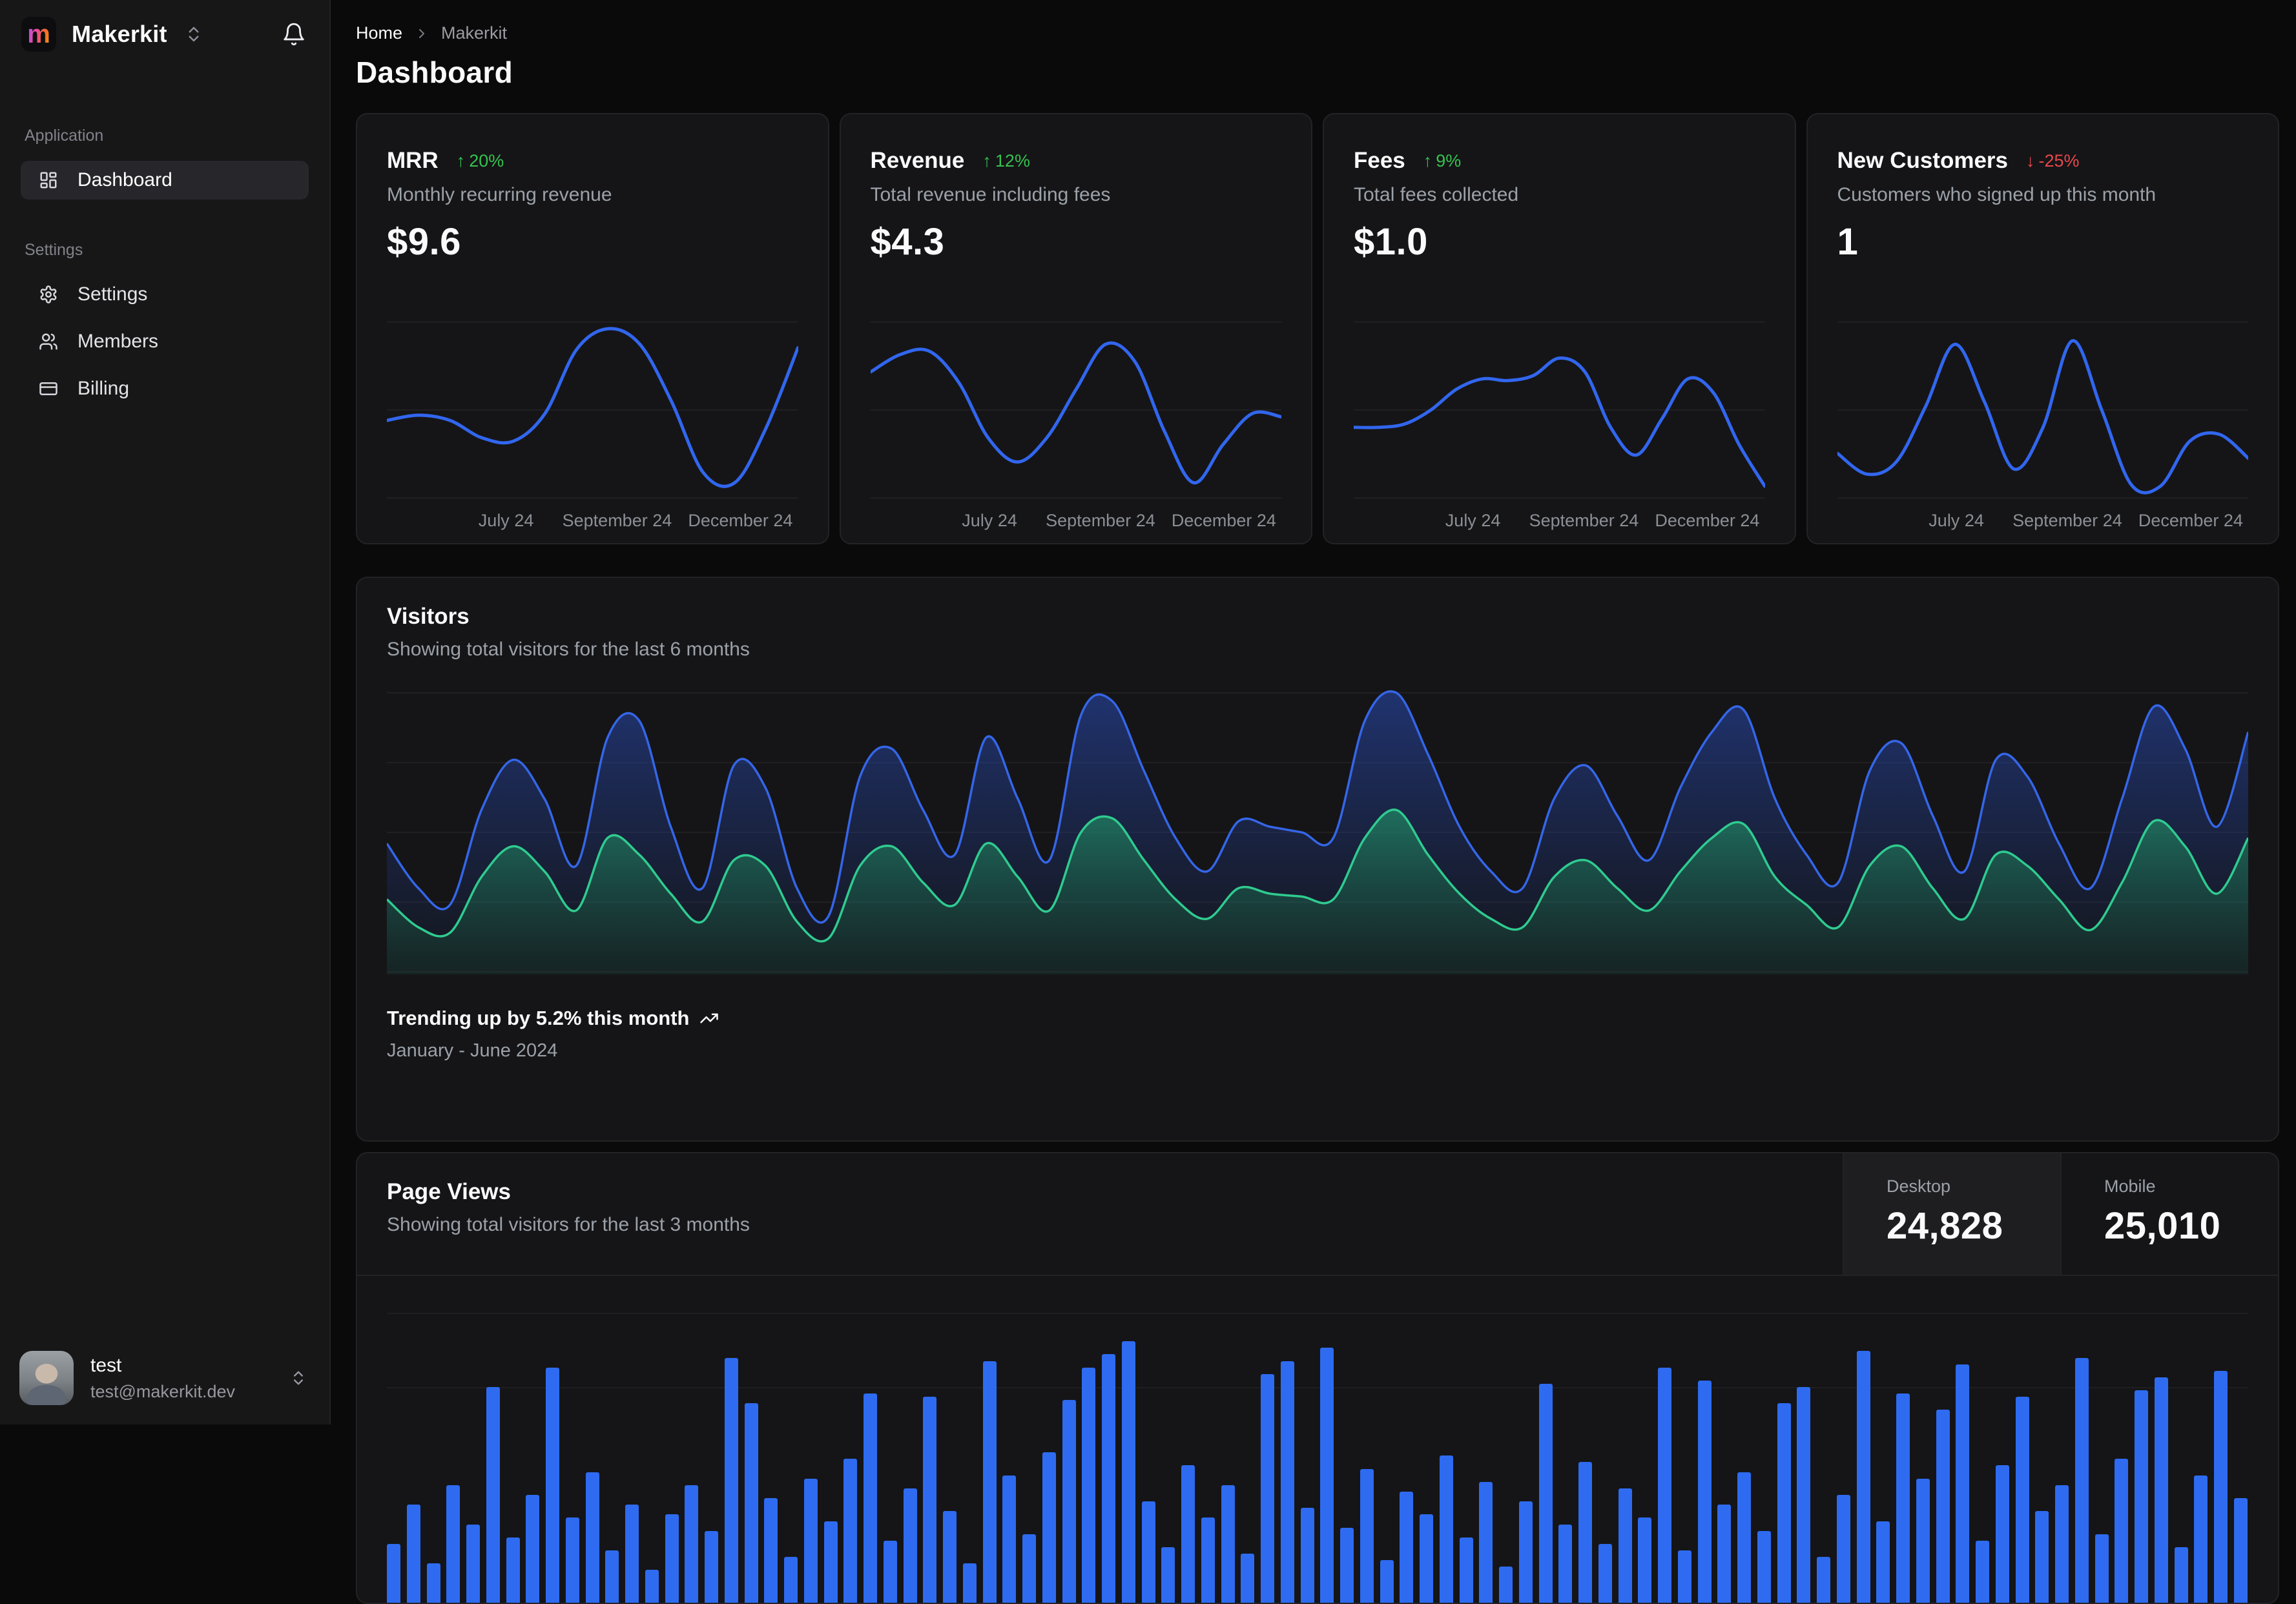 The height and width of the screenshot is (1604, 2296). I want to click on nav-section-settings: Settings, so click(165, 250).